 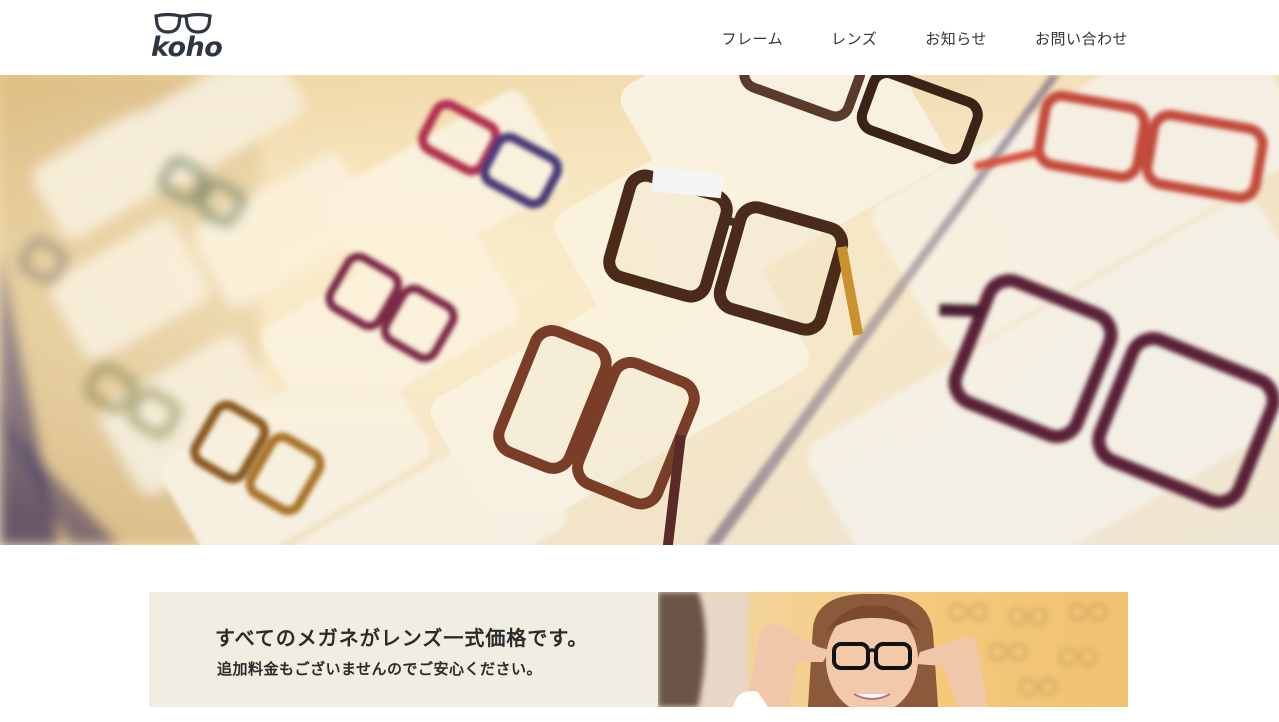 I want to click on nav-item-frames: フレーム, so click(x=753, y=38).